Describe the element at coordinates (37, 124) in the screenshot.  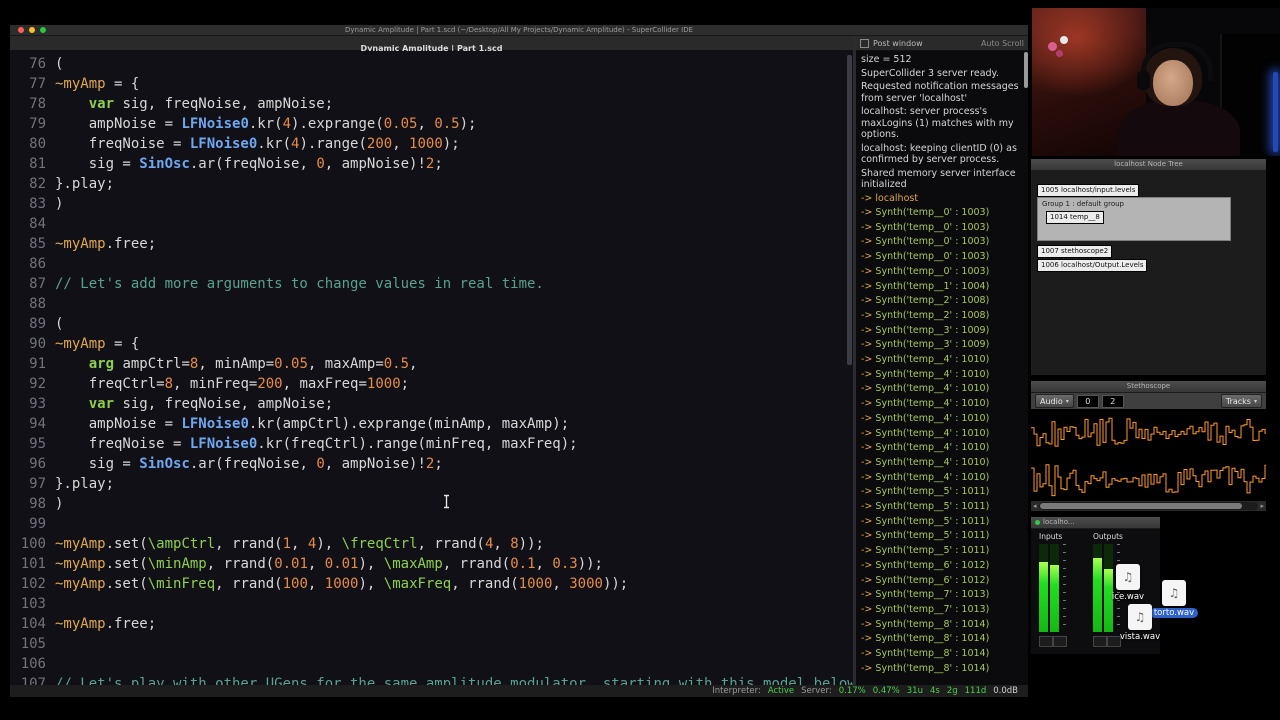
I see `line-number: 79` at that location.